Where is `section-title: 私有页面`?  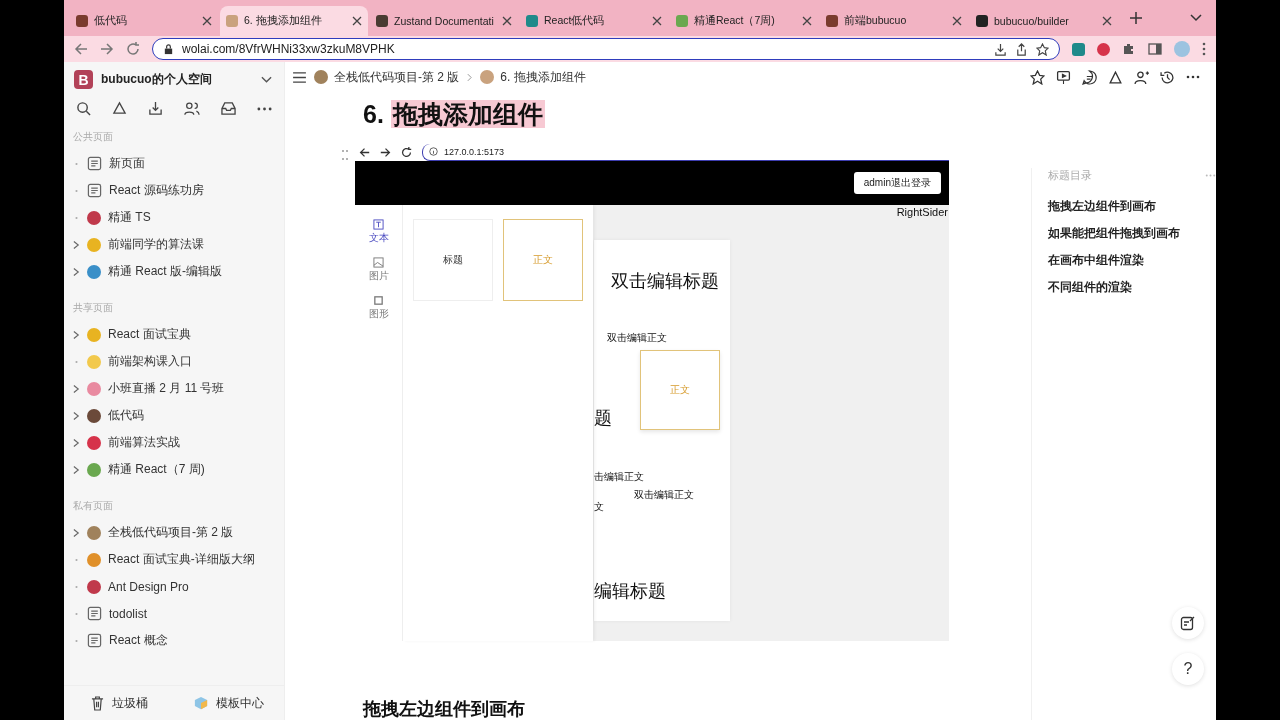 section-title: 私有页面 is located at coordinates (93, 506).